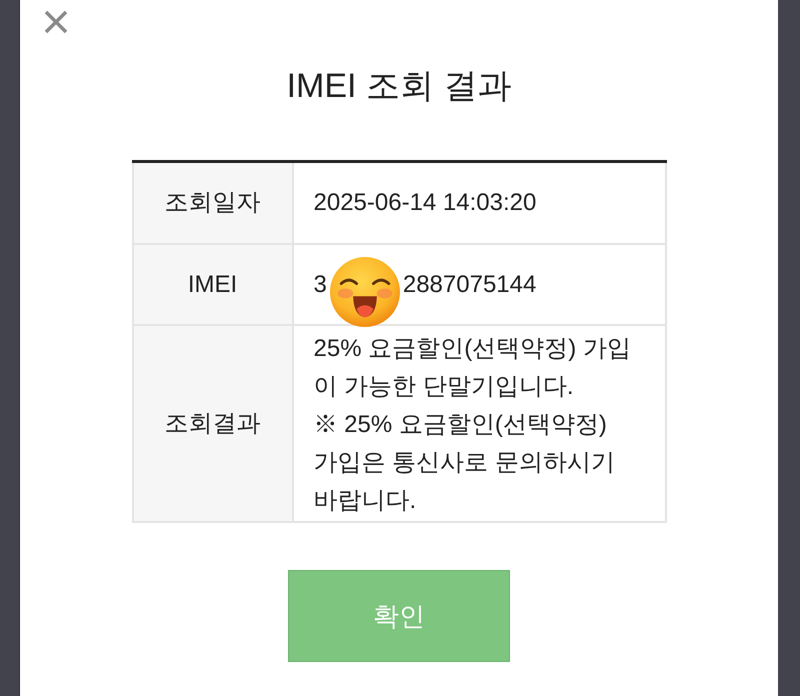 The width and height of the screenshot is (800, 696). What do you see at coordinates (320, 285) in the screenshot?
I see `row-value: 3` at bounding box center [320, 285].